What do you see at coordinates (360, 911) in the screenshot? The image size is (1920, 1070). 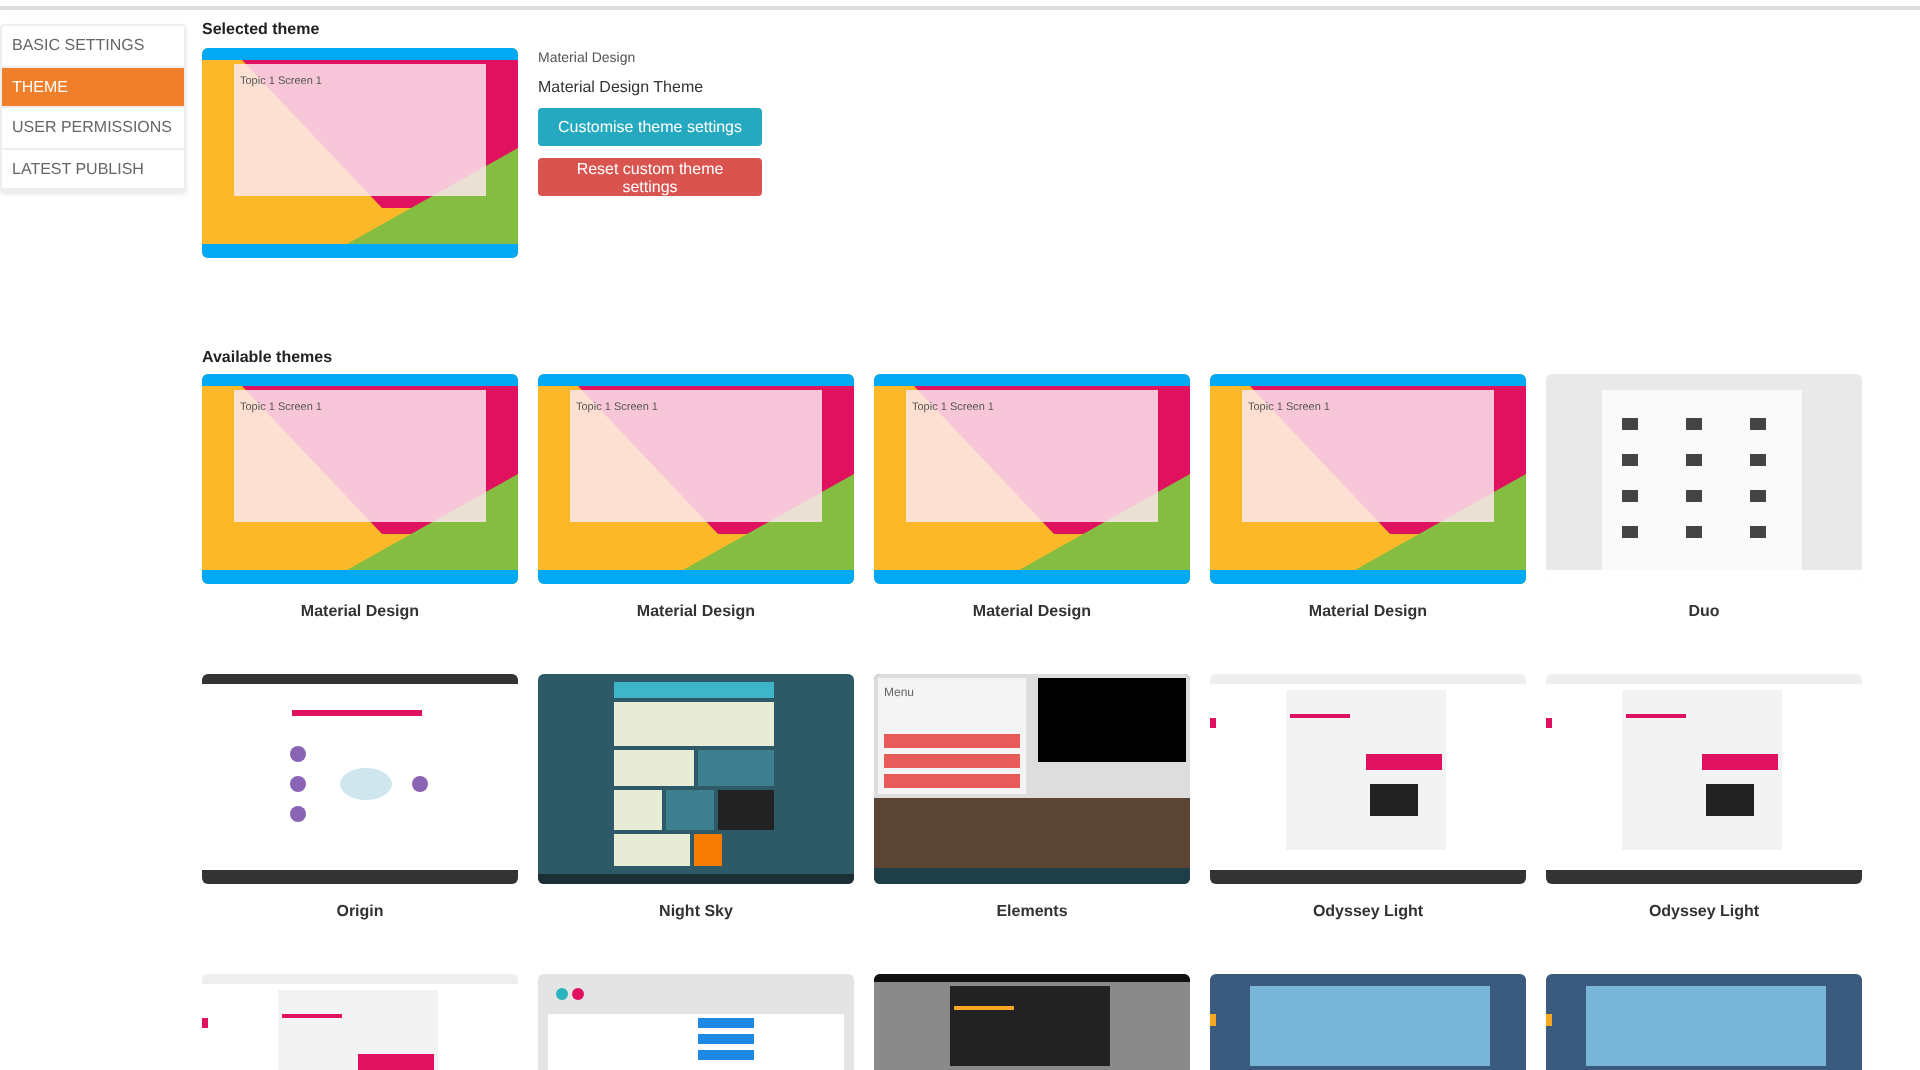 I see `theme-name: Origin` at bounding box center [360, 911].